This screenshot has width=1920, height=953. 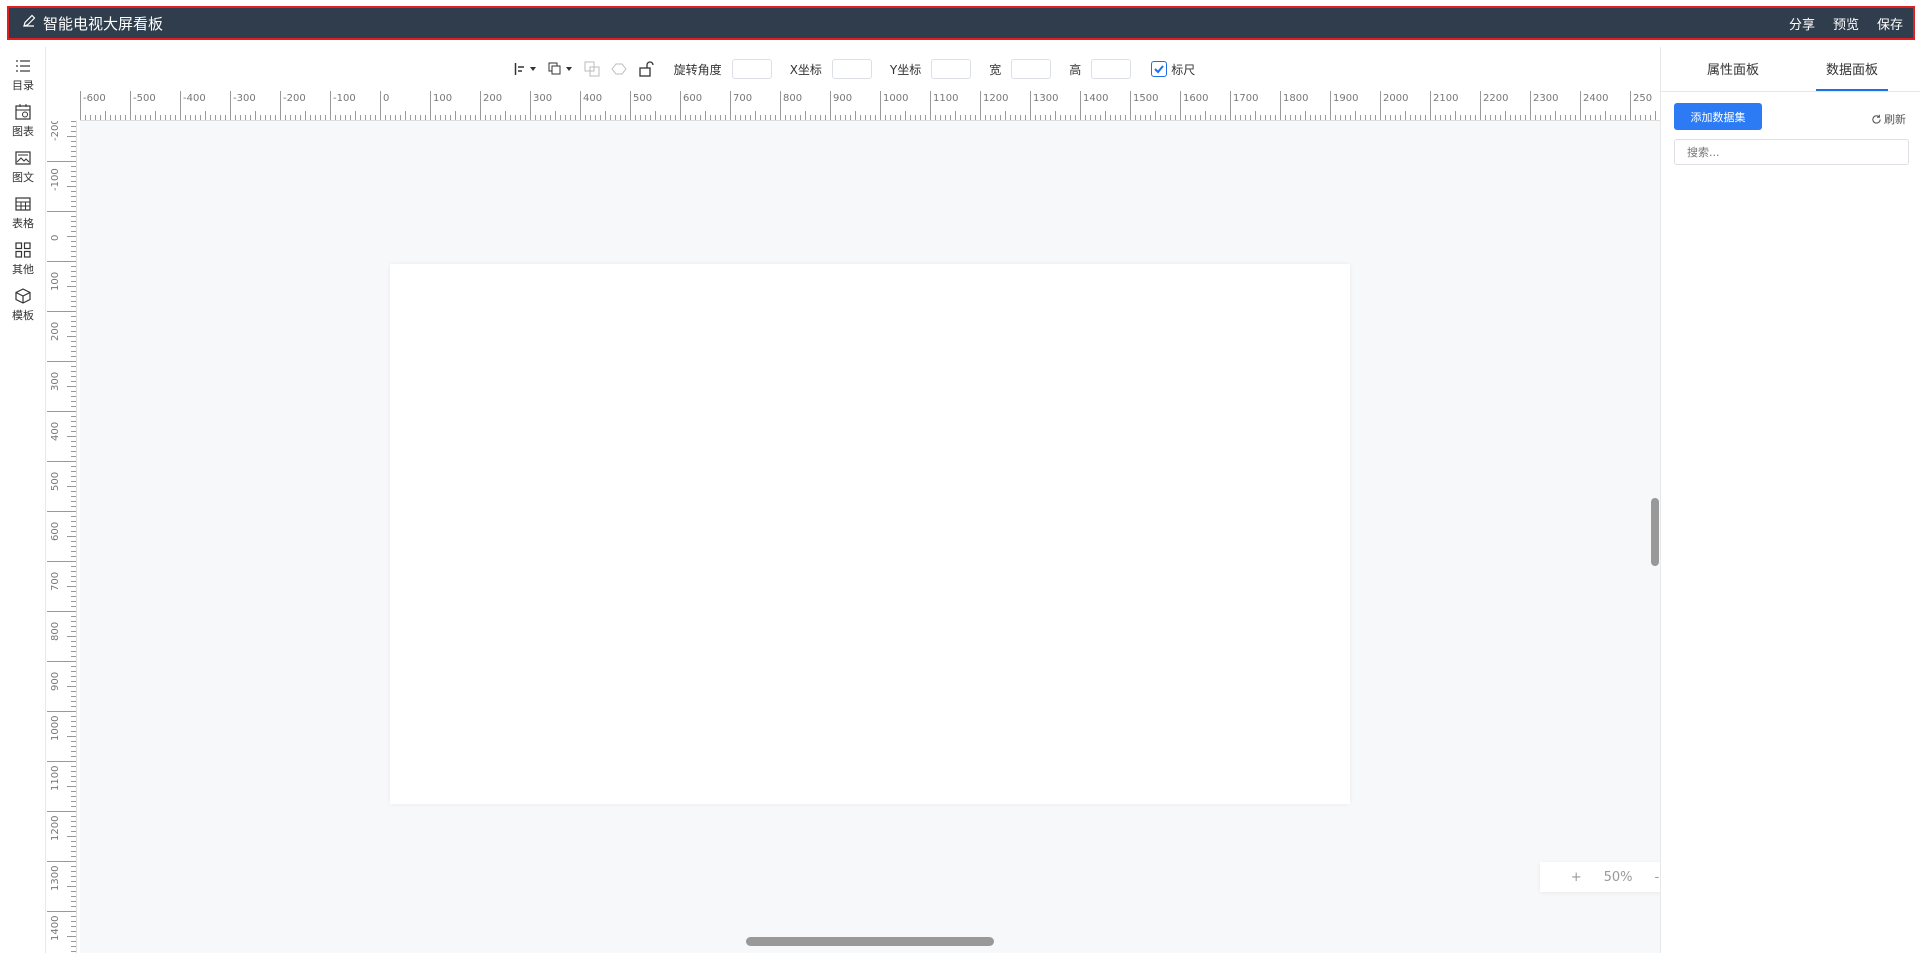 I want to click on horizontal-scrollbar, so click(x=870, y=941).